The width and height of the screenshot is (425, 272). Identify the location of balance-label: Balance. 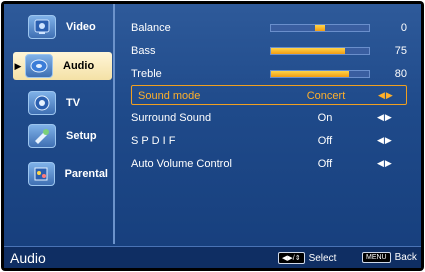
(151, 28).